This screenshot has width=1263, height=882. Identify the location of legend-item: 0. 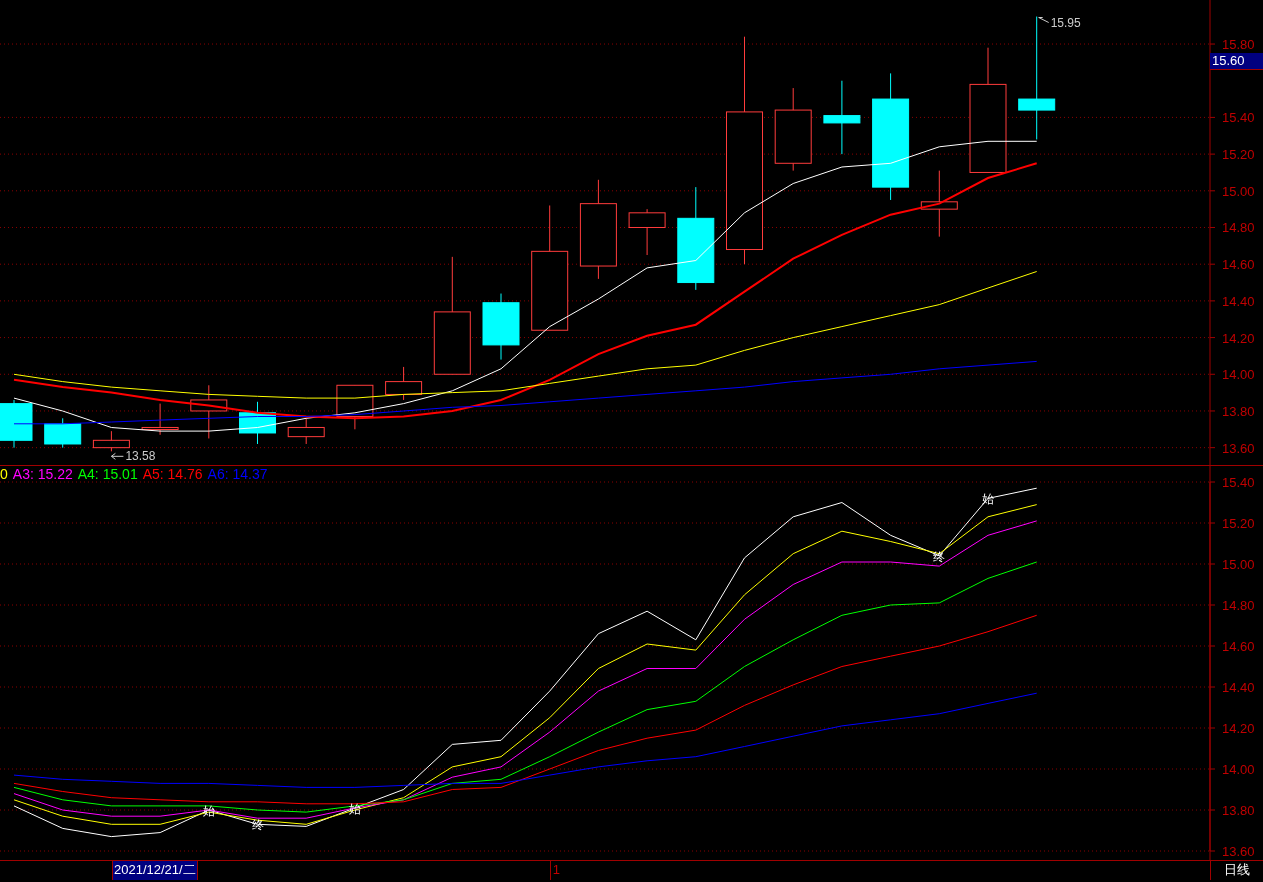
(4, 474).